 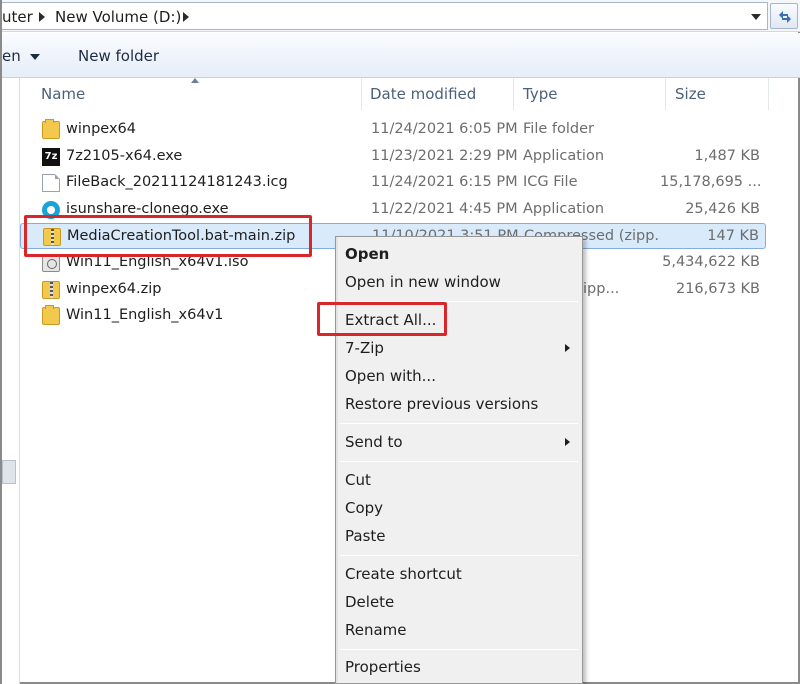 What do you see at coordinates (382, 319) in the screenshot?
I see `highlight-box-extract-all` at bounding box center [382, 319].